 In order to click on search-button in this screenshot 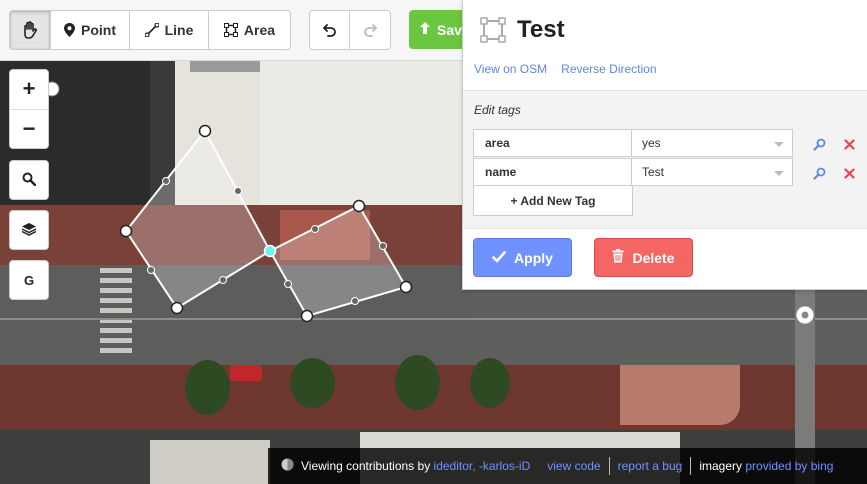, I will do `click(29, 180)`.